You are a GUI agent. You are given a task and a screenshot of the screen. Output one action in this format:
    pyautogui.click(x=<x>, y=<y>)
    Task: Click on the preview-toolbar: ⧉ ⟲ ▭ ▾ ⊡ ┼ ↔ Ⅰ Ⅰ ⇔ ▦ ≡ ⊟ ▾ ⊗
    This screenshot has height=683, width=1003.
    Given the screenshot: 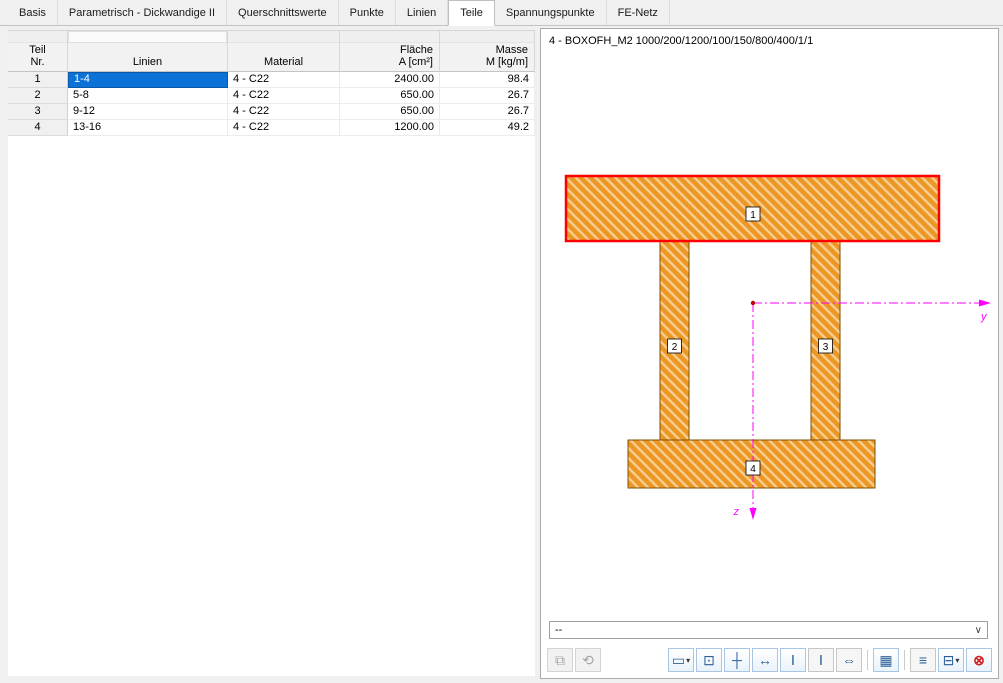 What is the action you would take?
    pyautogui.click(x=769, y=660)
    